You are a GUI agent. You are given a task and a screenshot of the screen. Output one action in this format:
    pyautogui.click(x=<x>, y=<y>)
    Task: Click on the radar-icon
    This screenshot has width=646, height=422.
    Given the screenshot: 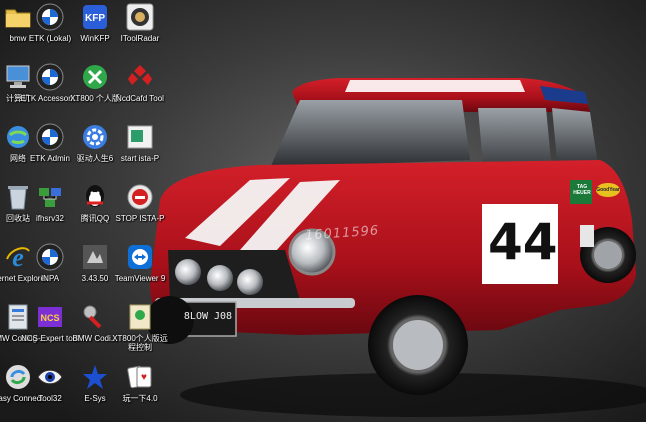 What is the action you would take?
    pyautogui.click(x=140, y=17)
    